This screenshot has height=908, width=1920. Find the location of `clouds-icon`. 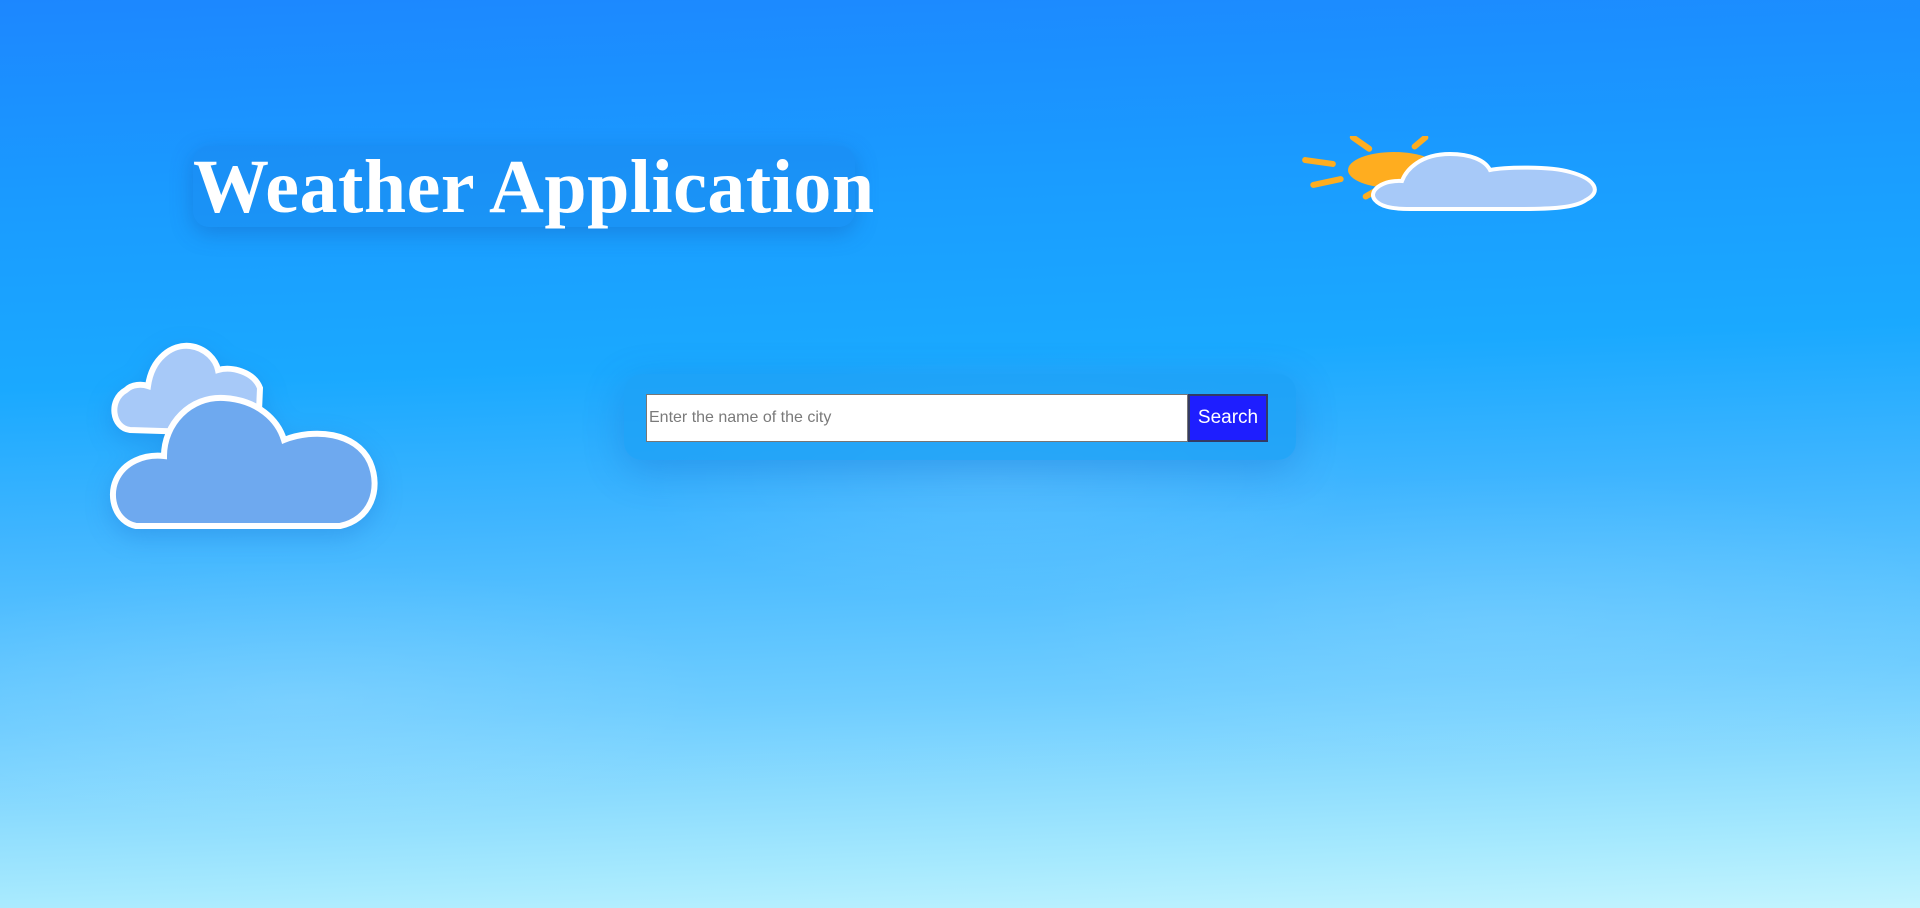

clouds-icon is located at coordinates (243, 435).